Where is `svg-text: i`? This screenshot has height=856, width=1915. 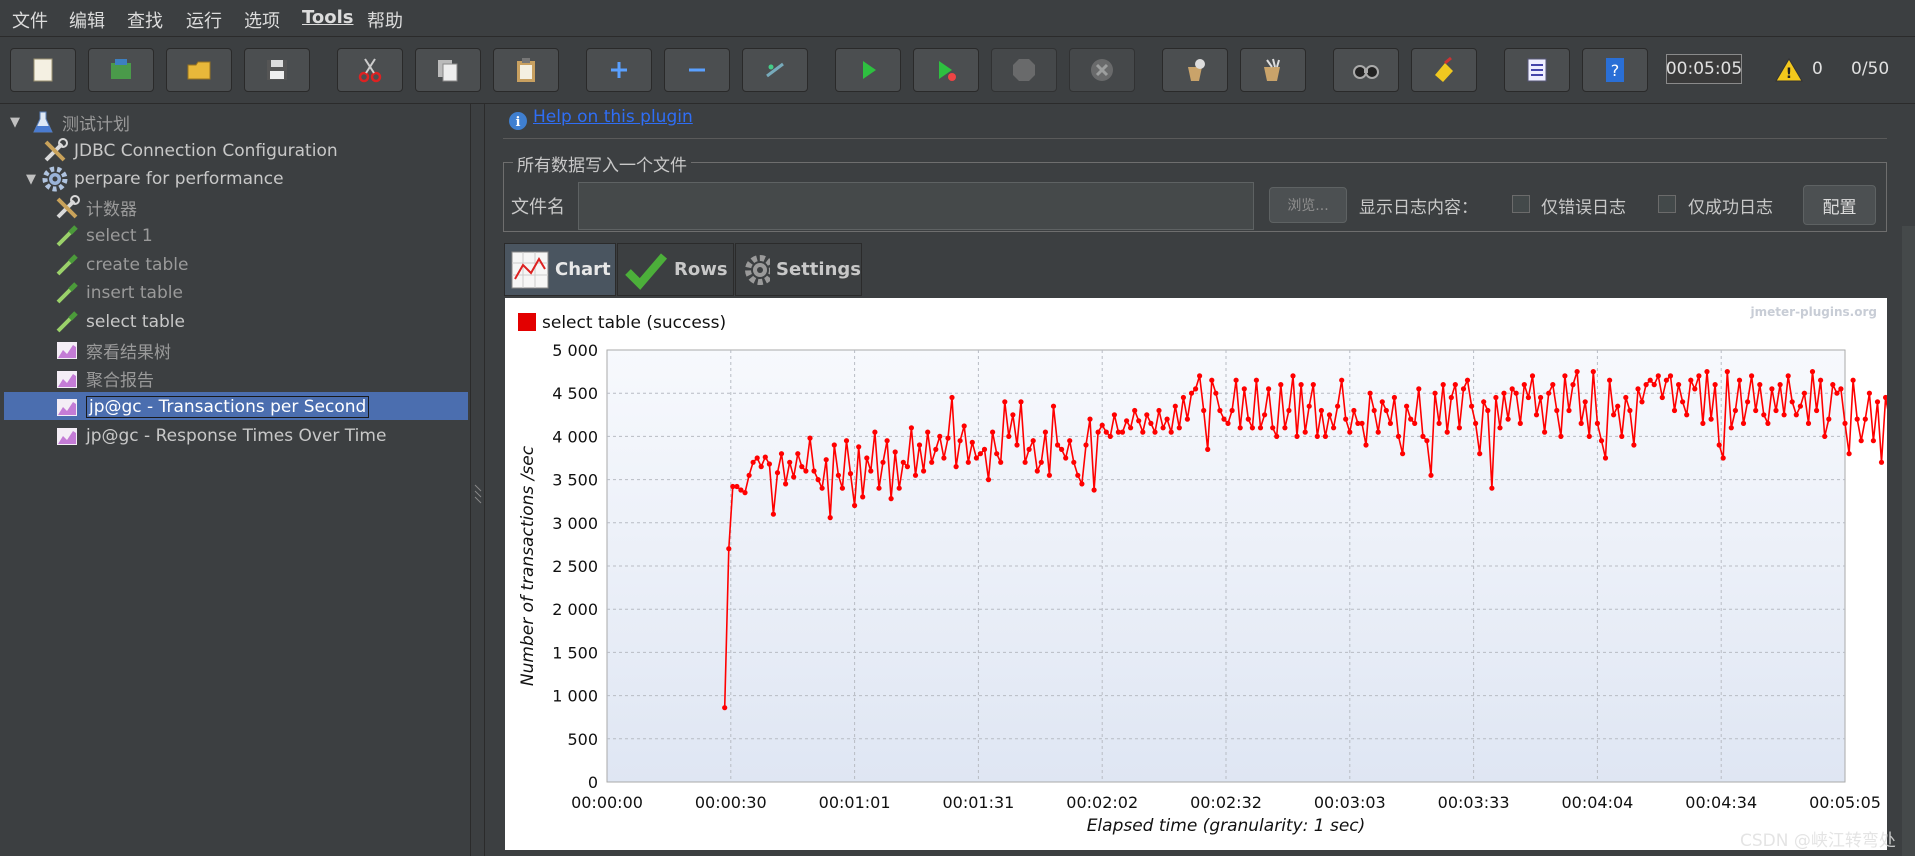
svg-text: i is located at coordinates (518, 122).